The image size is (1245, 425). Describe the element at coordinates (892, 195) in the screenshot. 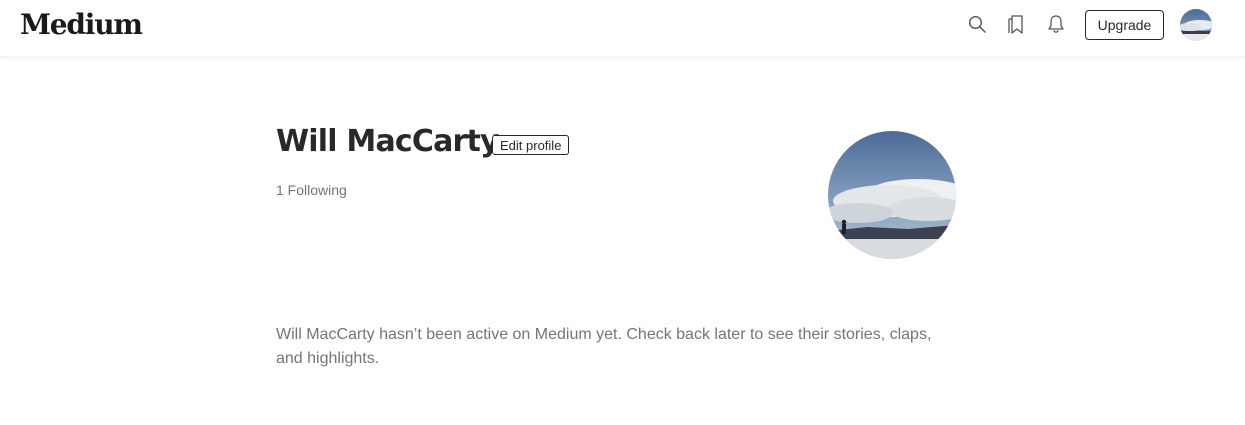

I see `profile-photo` at that location.